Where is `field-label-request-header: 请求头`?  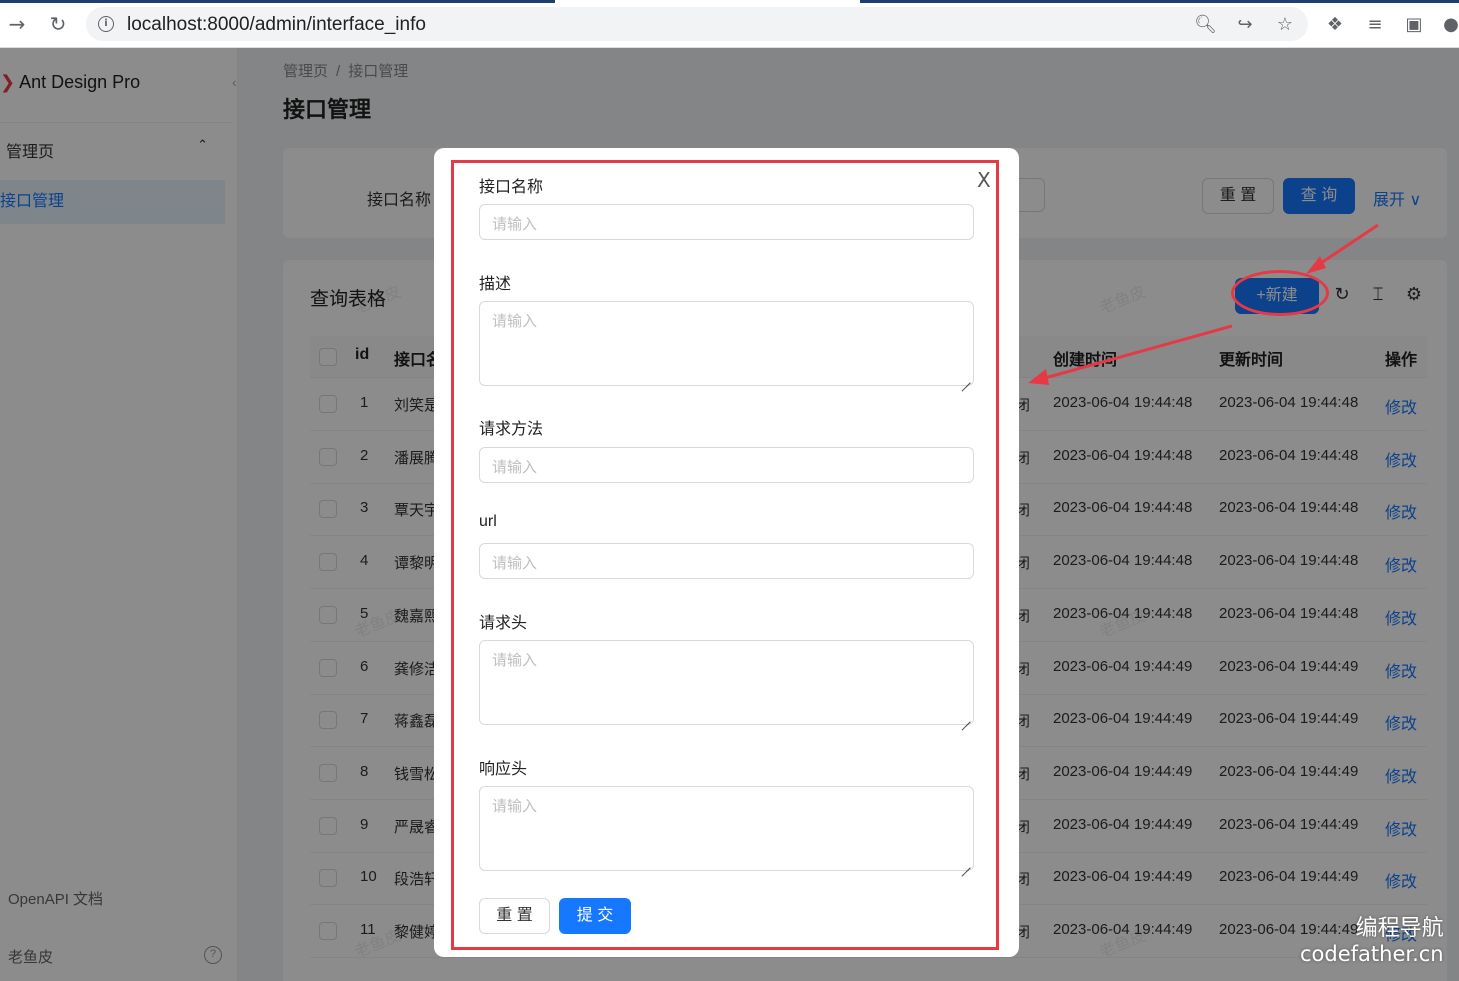 field-label-request-header: 请求头 is located at coordinates (503, 623).